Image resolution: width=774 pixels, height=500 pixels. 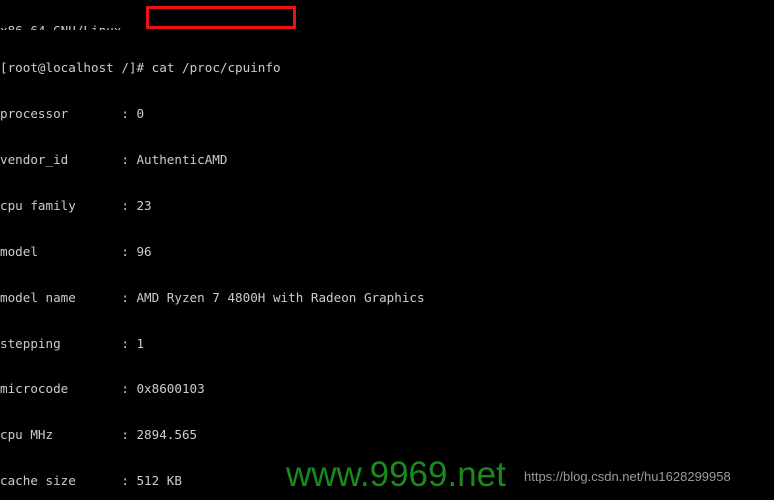 I want to click on output-line: cpu family : 23, so click(x=76, y=205).